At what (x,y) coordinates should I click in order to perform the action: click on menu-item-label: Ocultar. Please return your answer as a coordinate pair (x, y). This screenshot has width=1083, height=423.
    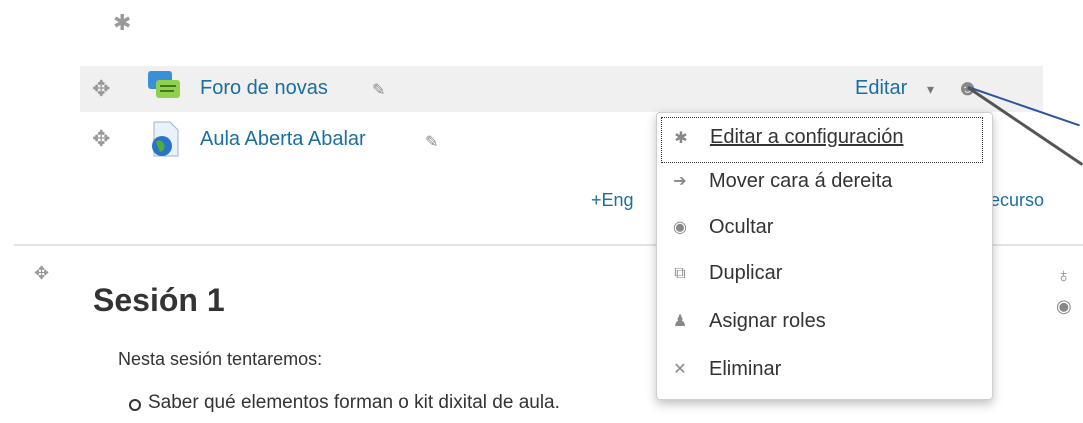
    Looking at the image, I should click on (741, 227).